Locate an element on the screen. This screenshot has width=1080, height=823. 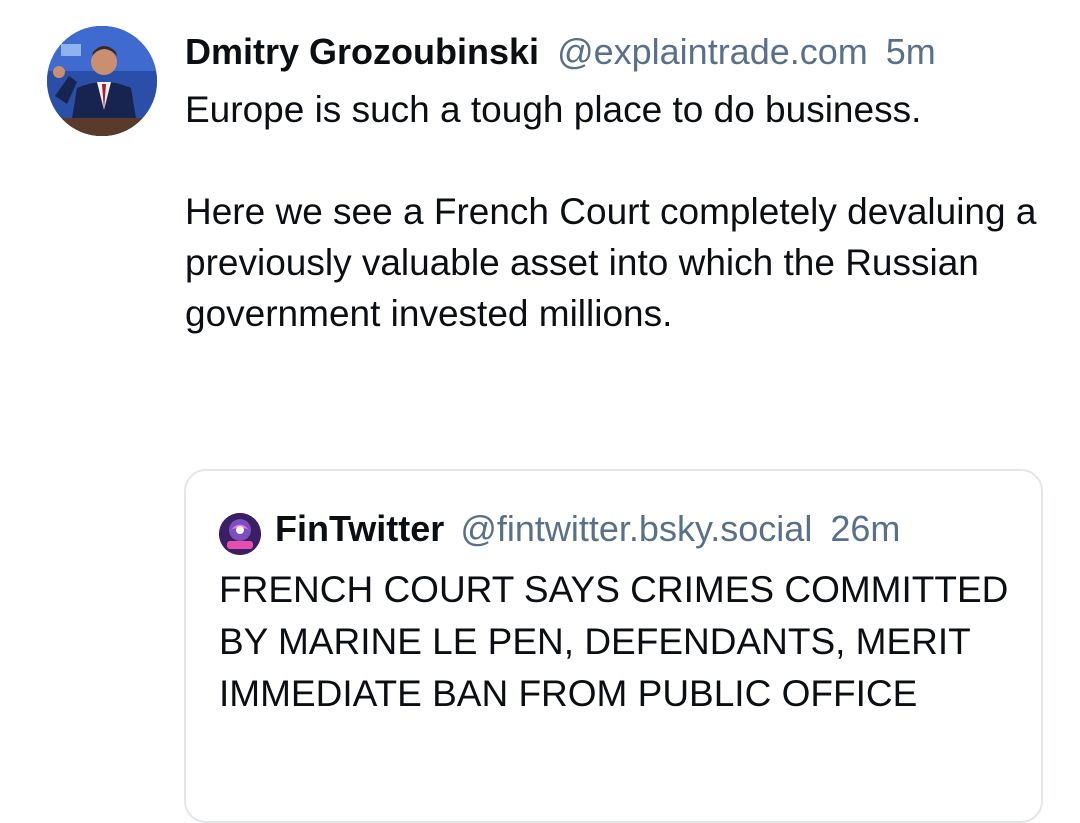
quoted-author-handle: @fintwitter.bsky.social is located at coordinates (636, 528).